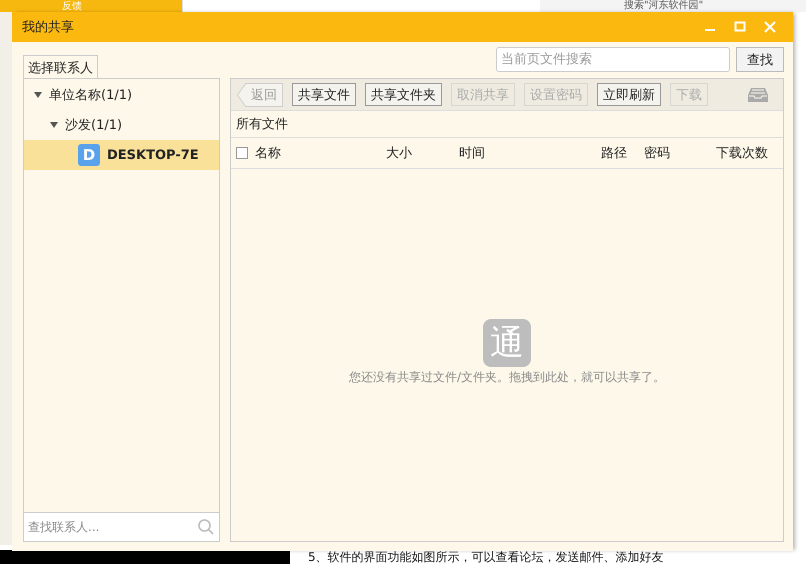 The image size is (806, 564). Describe the element at coordinates (89, 155) in the screenshot. I see `avatar-icon: D` at that location.